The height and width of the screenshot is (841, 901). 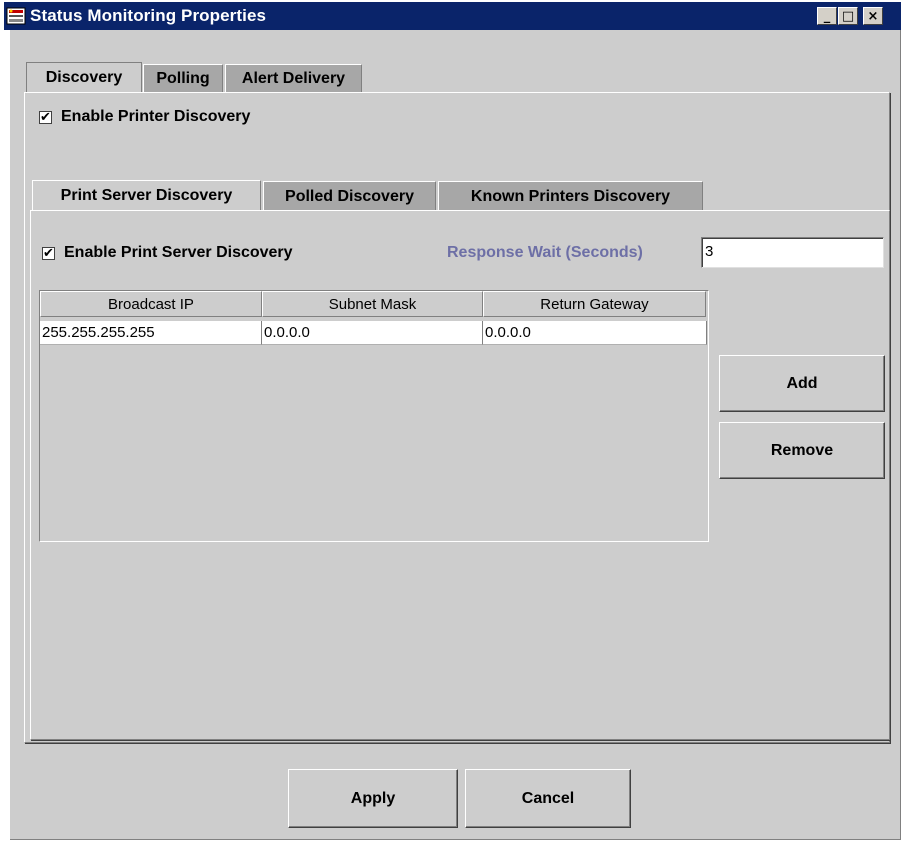 I want to click on tab-polled-discovery: Polled Discovery, so click(x=349, y=196).